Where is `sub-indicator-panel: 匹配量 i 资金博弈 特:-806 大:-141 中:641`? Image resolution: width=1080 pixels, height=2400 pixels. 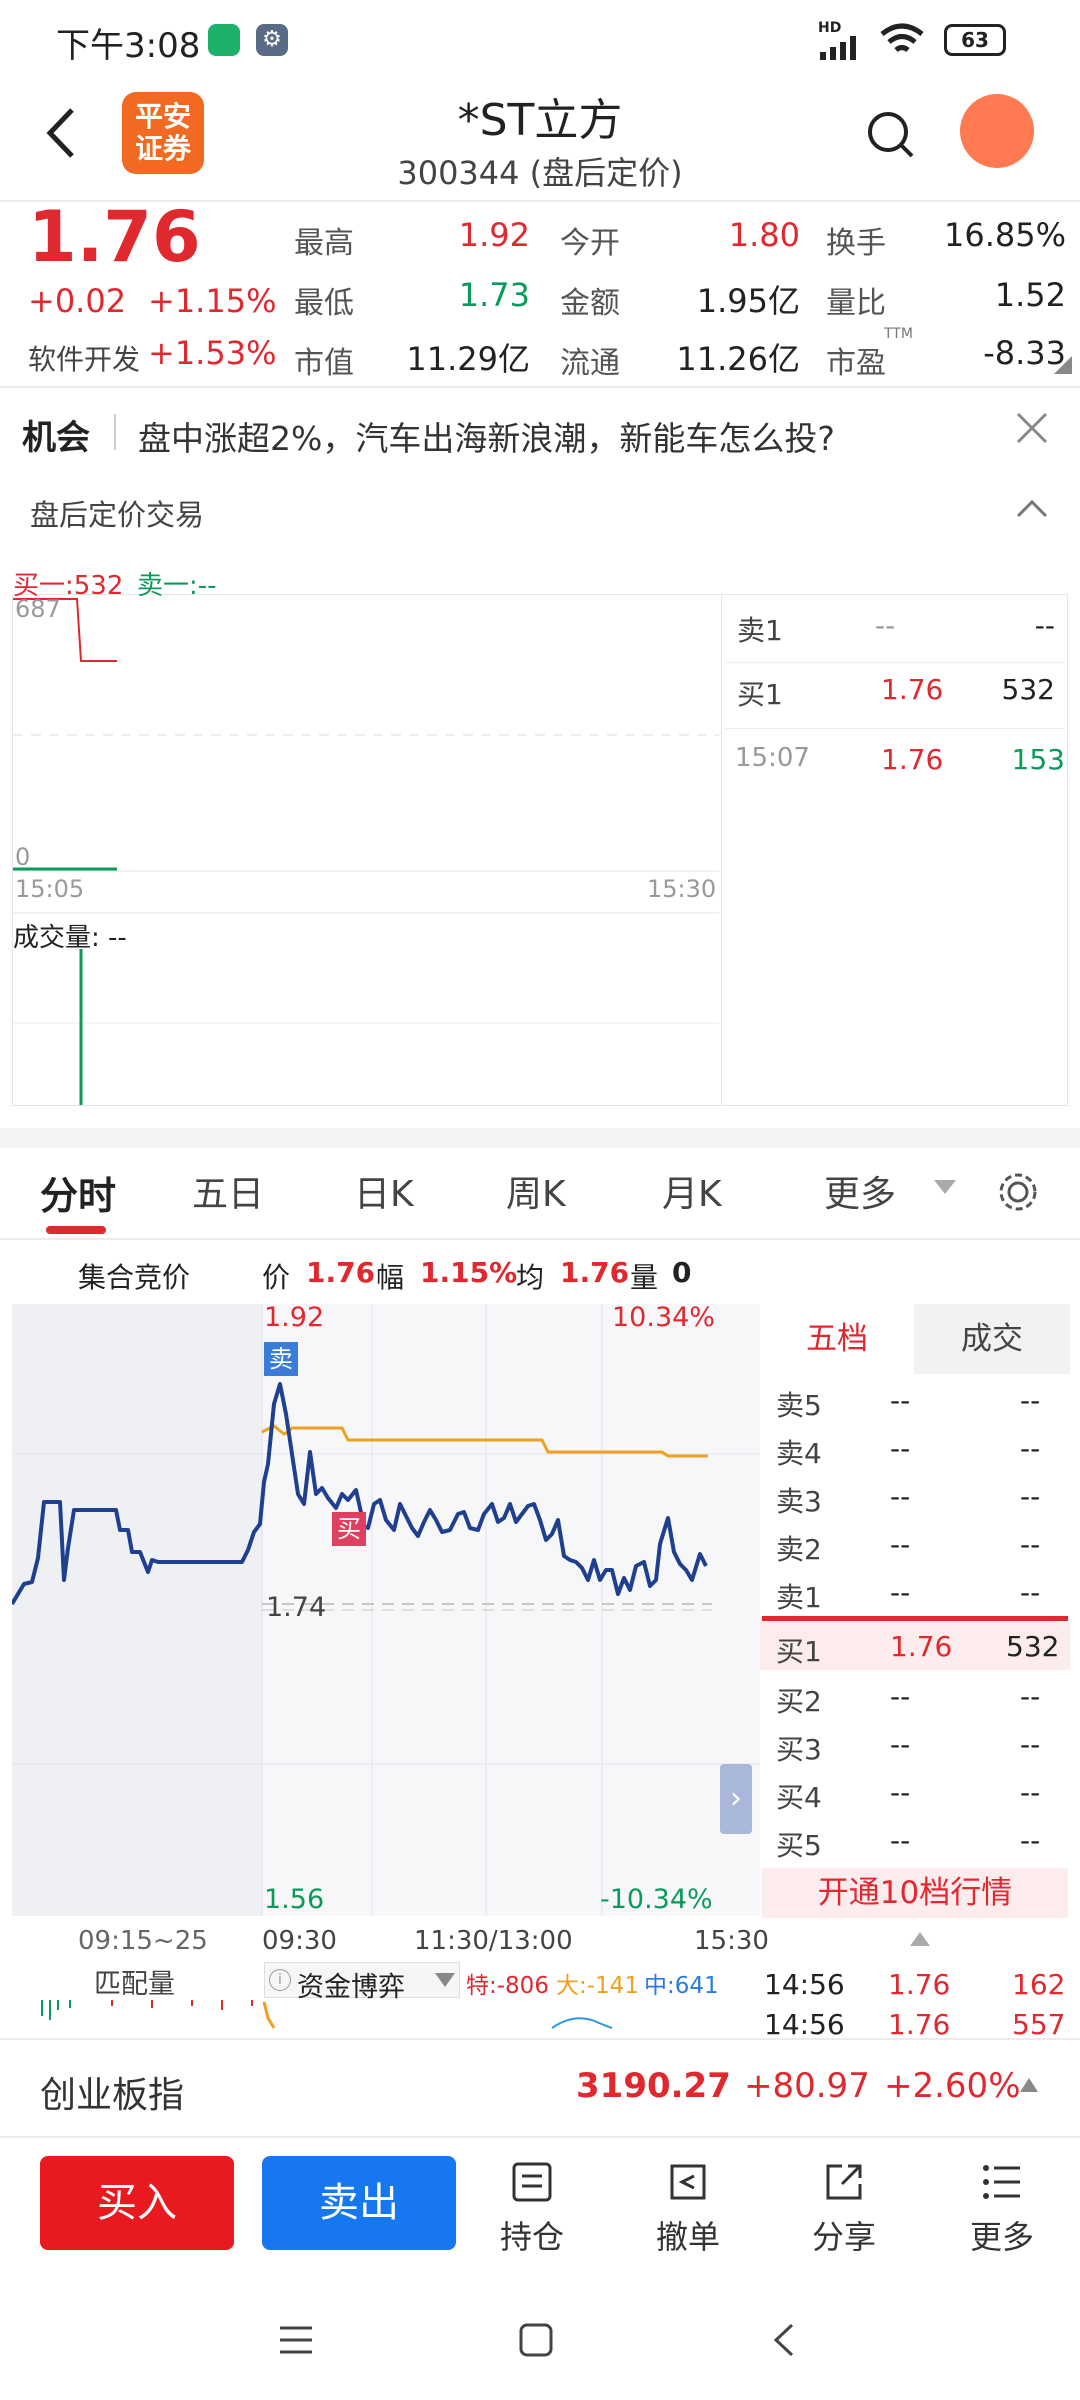
sub-indicator-panel: 匹配量 i 资金博弈 特:-806 大:-141 中:641 is located at coordinates (386, 2000).